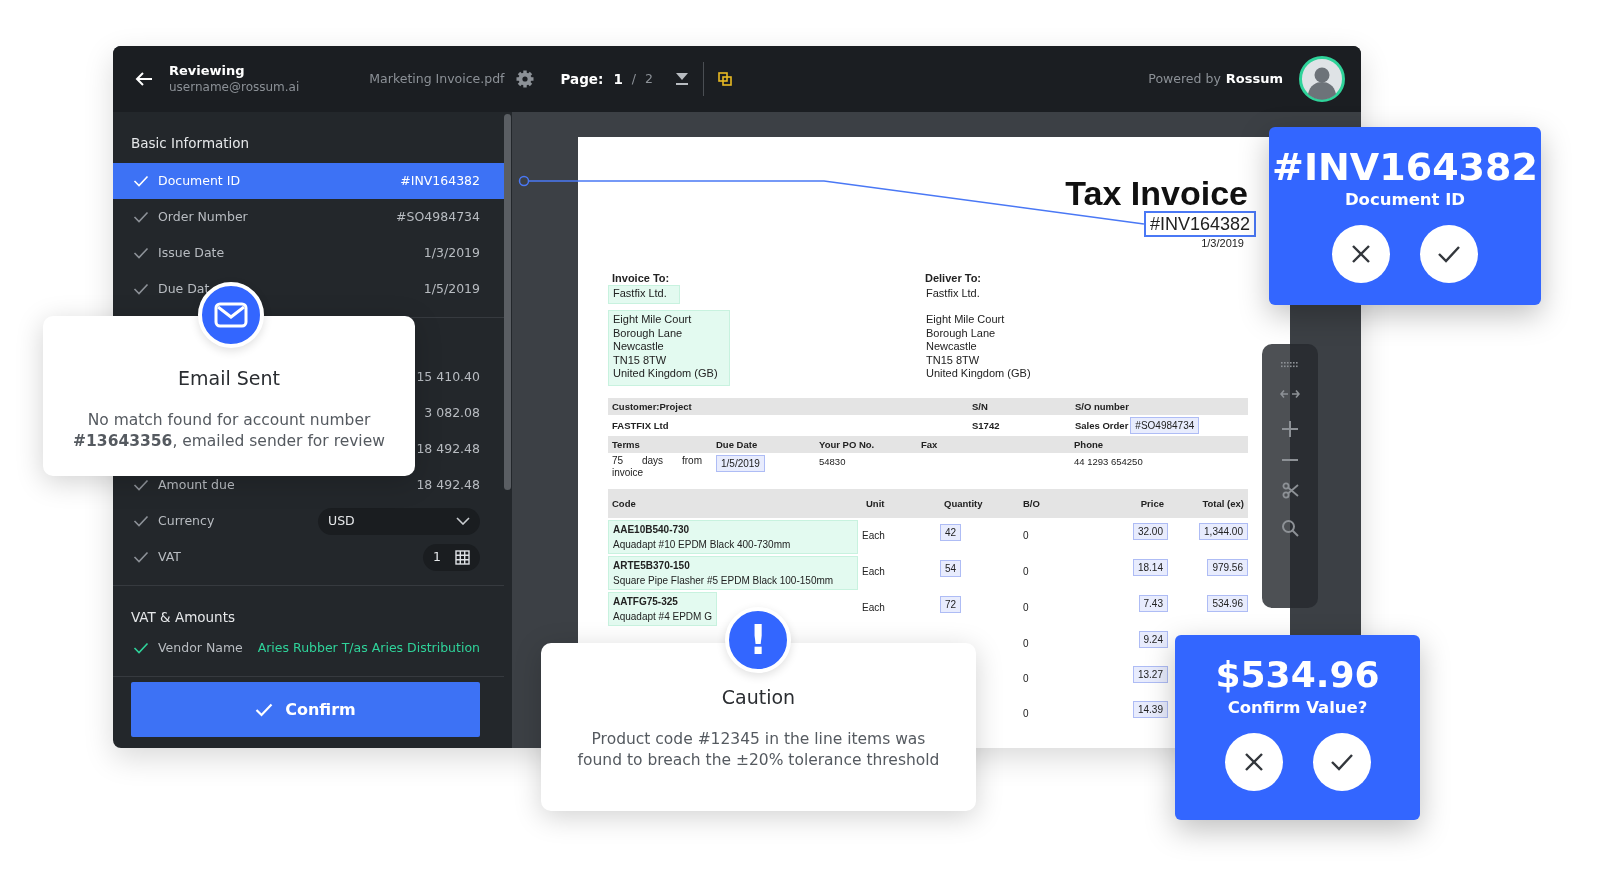  Describe the element at coordinates (1290, 490) in the screenshot. I see `scissors-icon` at that location.